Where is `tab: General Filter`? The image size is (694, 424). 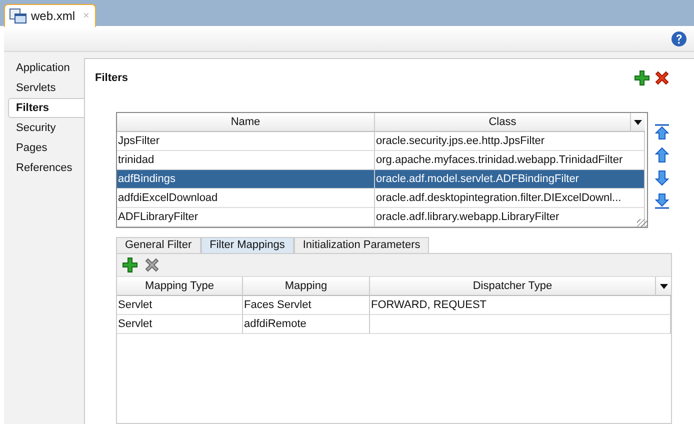 tab: General Filter is located at coordinates (158, 245).